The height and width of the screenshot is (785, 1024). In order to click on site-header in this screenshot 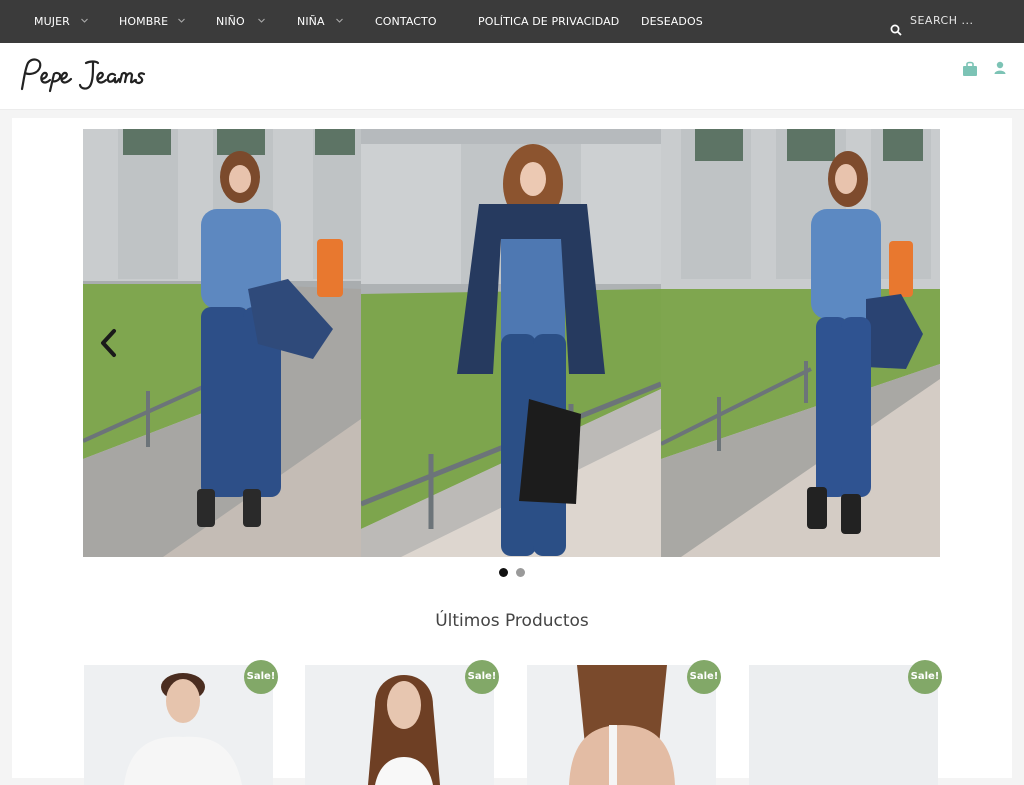, I will do `click(512, 76)`.